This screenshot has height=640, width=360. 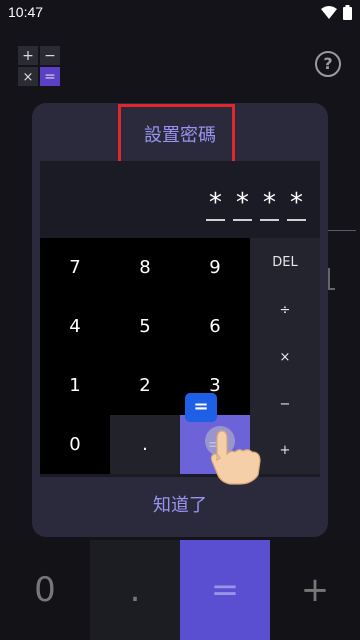 I want to click on status-bar: 10:47, so click(x=180, y=13).